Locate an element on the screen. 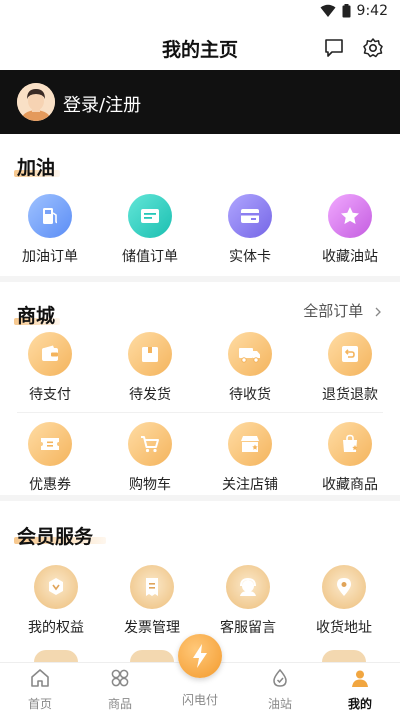  location-pin-icon is located at coordinates (344, 587).